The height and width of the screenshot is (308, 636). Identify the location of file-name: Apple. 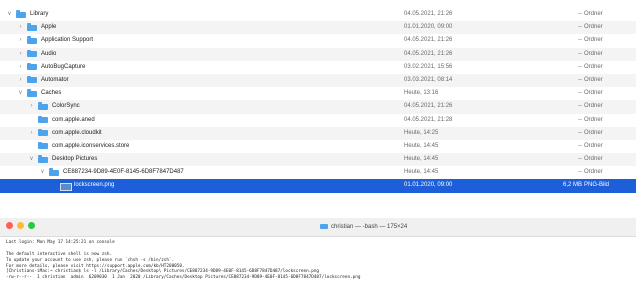
(49, 27).